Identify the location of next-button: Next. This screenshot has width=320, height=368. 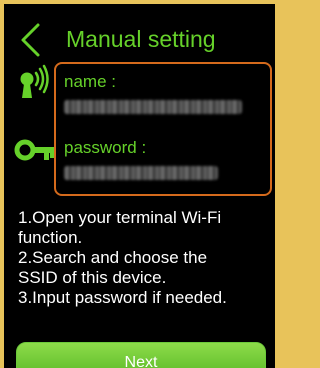
(141, 355).